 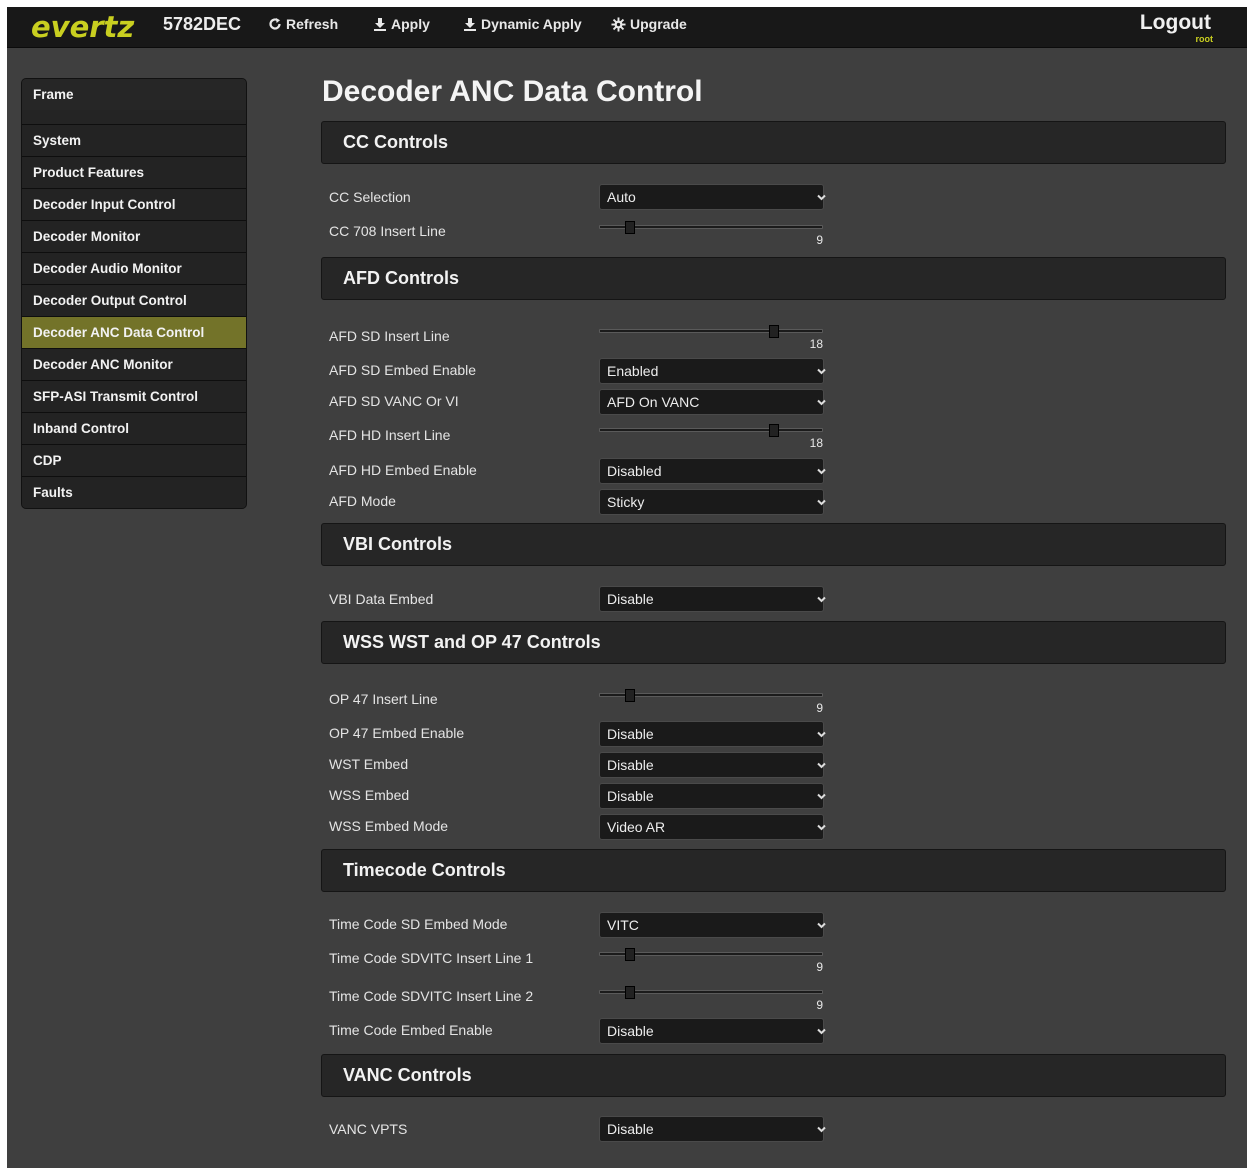 What do you see at coordinates (134, 94) in the screenshot?
I see `sidebar-item-frame: Frame` at bounding box center [134, 94].